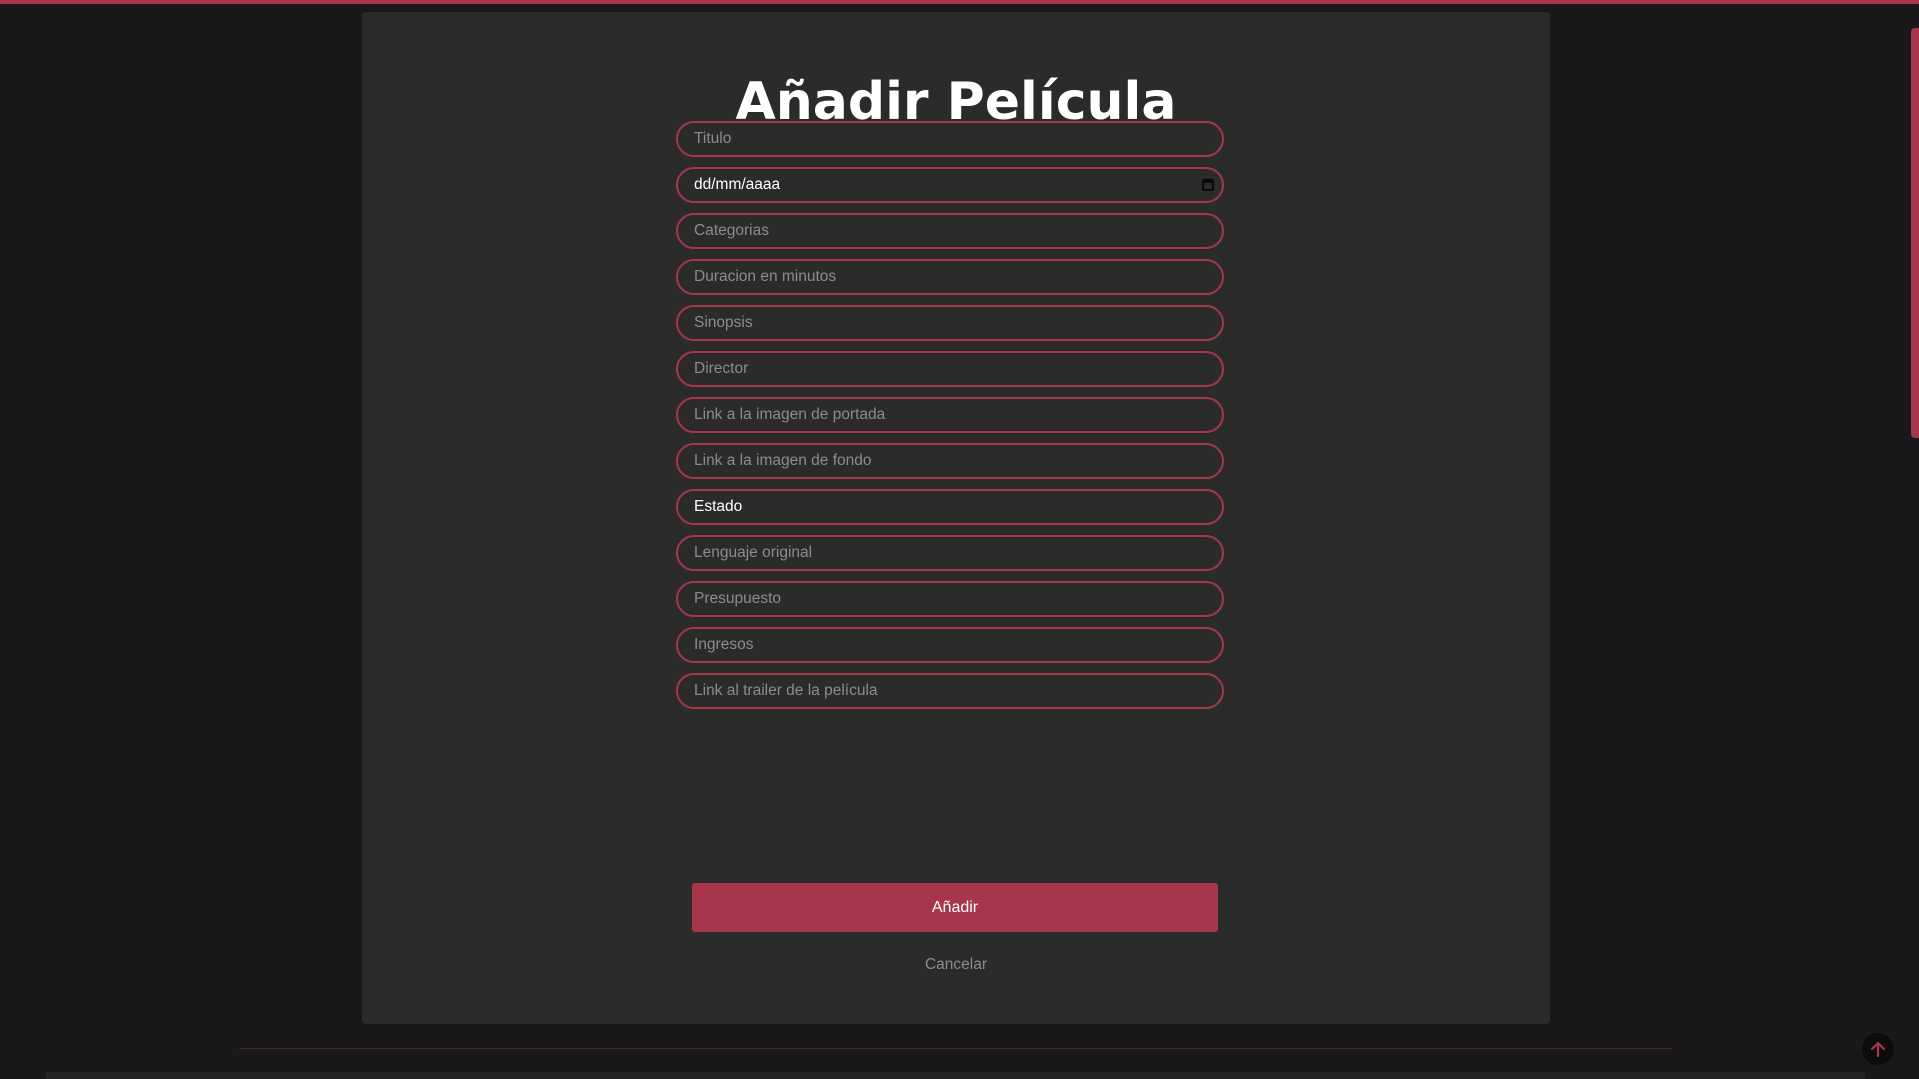  Describe the element at coordinates (737, 184) in the screenshot. I see `release-date-value: dd/mm/aaaa` at that location.